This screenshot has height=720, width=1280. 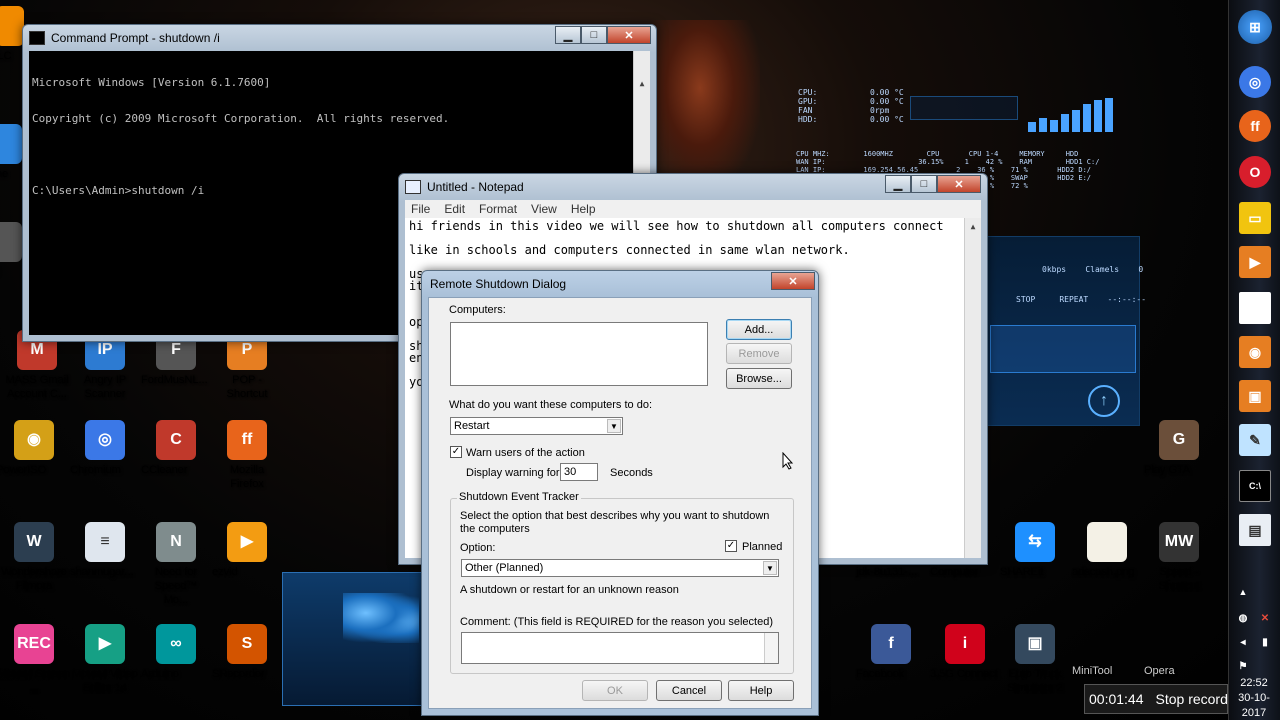 I want to click on hud-graph, so click(x=1063, y=349).